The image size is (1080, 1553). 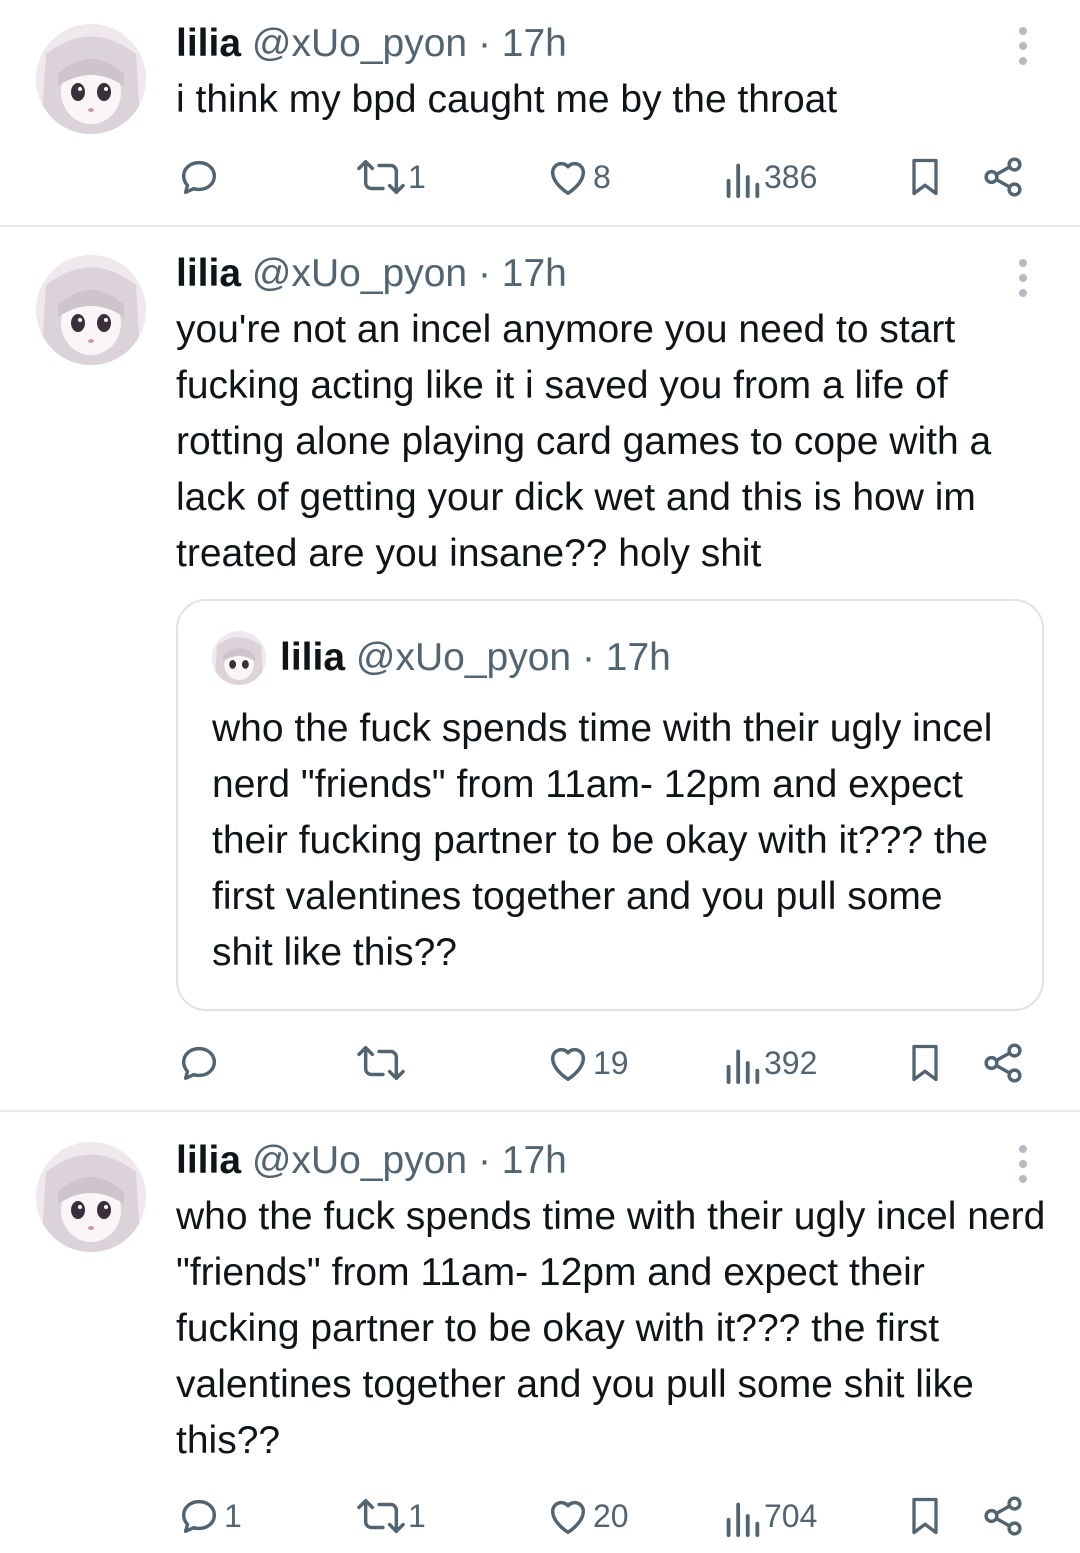 I want to click on repost-button, so click(x=382, y=1063).